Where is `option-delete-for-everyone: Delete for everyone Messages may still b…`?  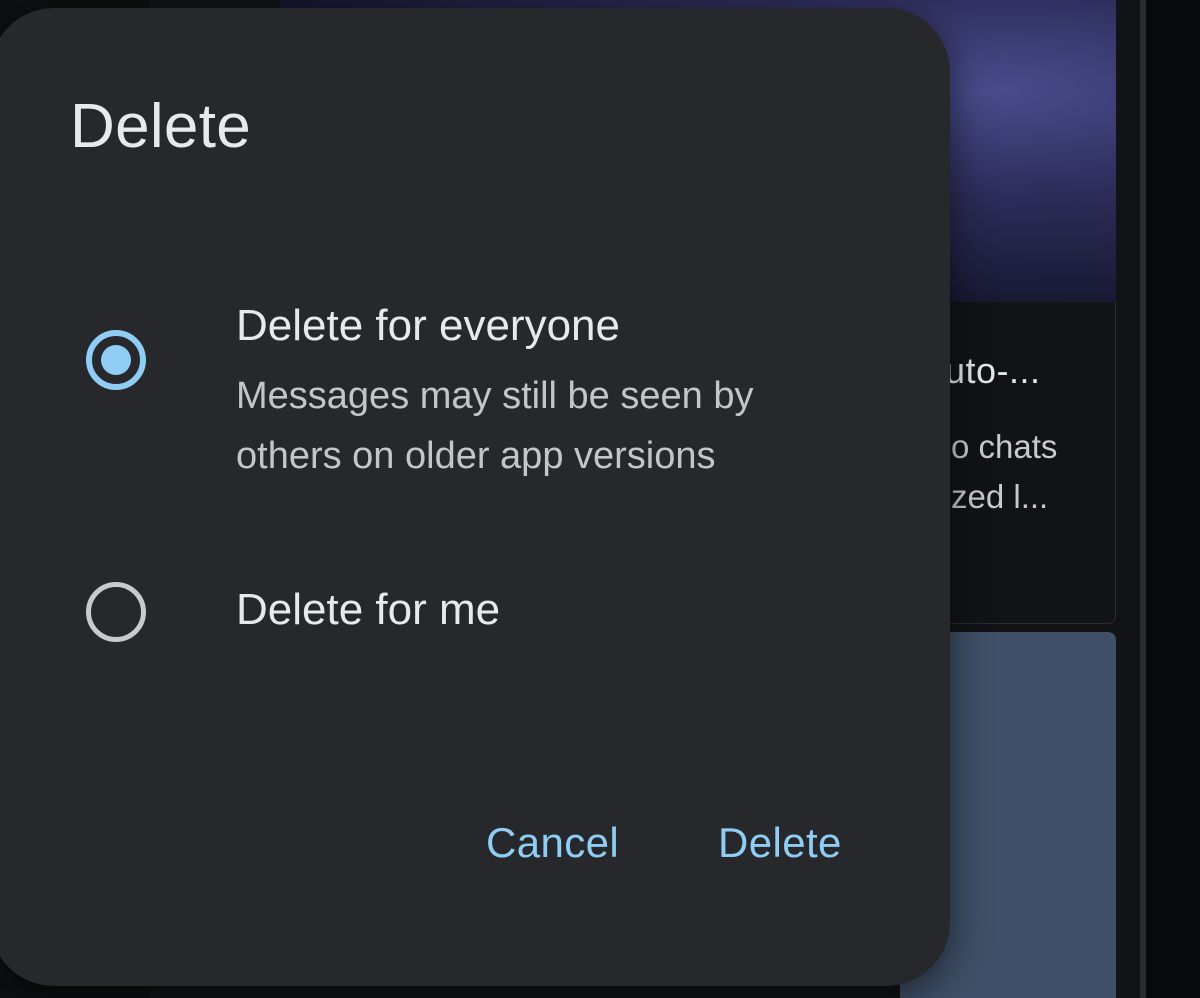
option-delete-for-everyone: Delete for everyone Messages may still b… is located at coordinates (480, 395).